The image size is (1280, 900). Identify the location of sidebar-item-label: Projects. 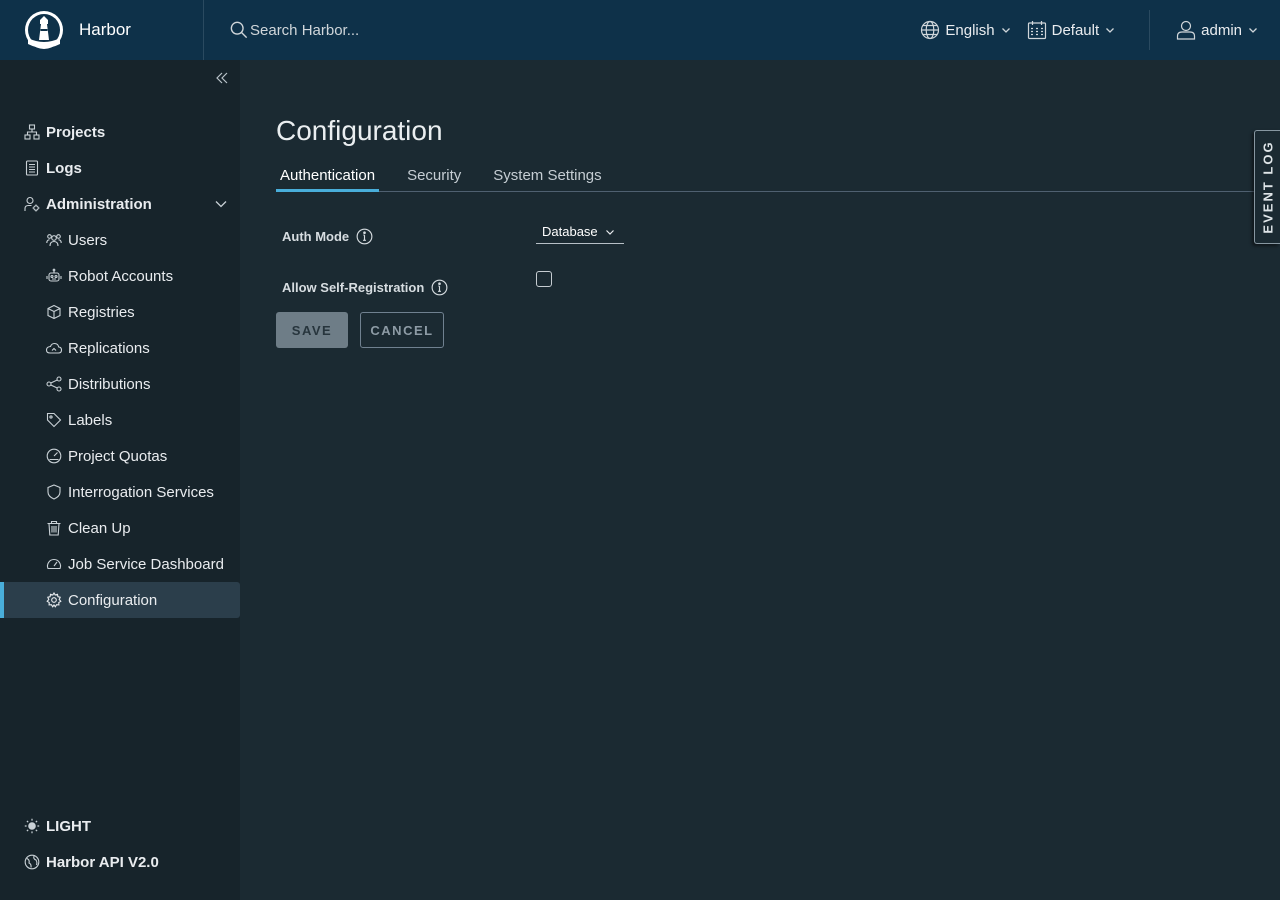
(76, 132).